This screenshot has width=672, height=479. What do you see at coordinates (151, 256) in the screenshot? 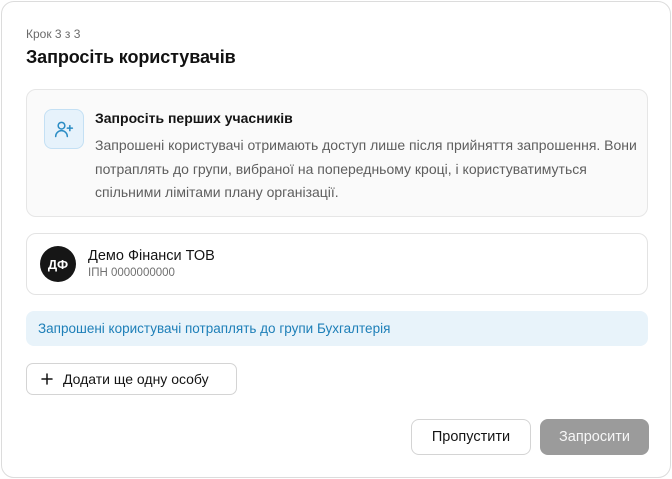
I see `organization-name: Демо Фінанси ТОВ` at bounding box center [151, 256].